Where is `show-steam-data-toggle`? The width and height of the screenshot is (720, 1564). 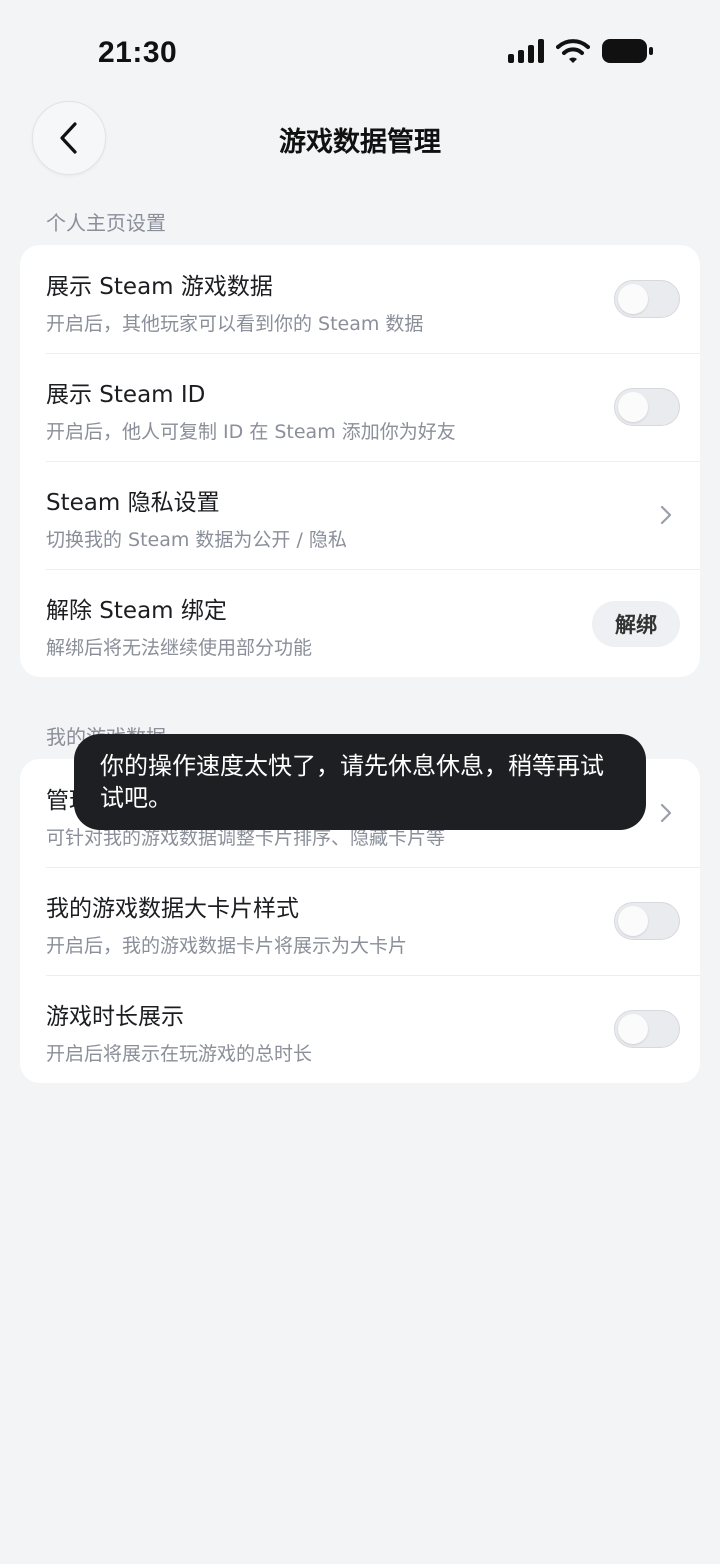 show-steam-data-toggle is located at coordinates (647, 299).